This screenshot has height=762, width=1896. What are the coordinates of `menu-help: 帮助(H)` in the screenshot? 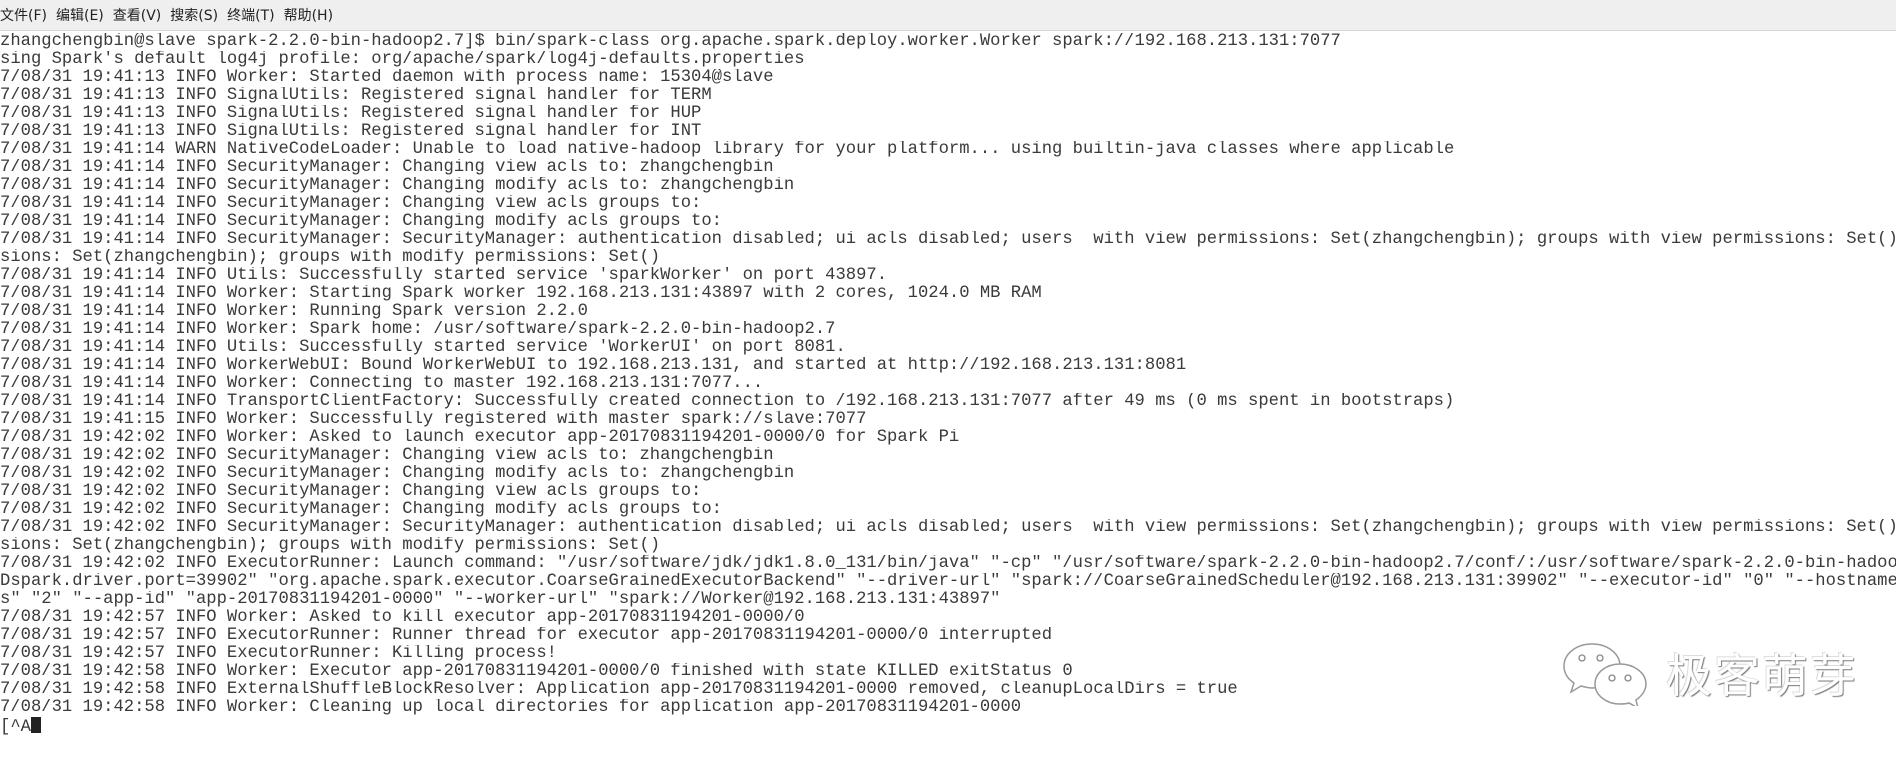 It's located at (313, 15).